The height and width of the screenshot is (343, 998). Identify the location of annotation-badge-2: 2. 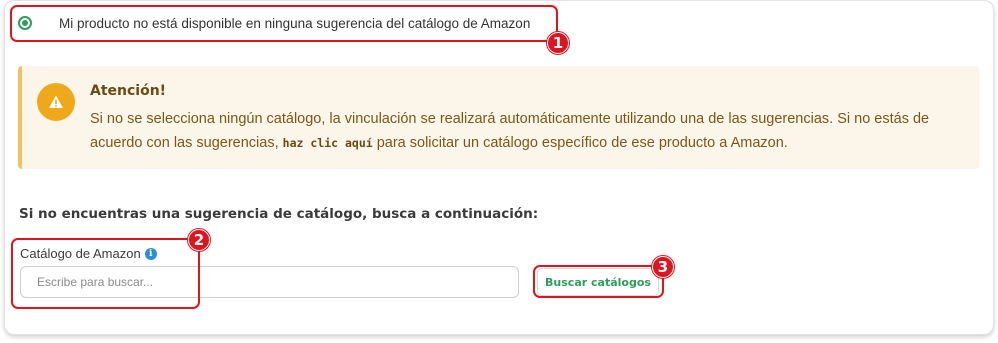
(199, 240).